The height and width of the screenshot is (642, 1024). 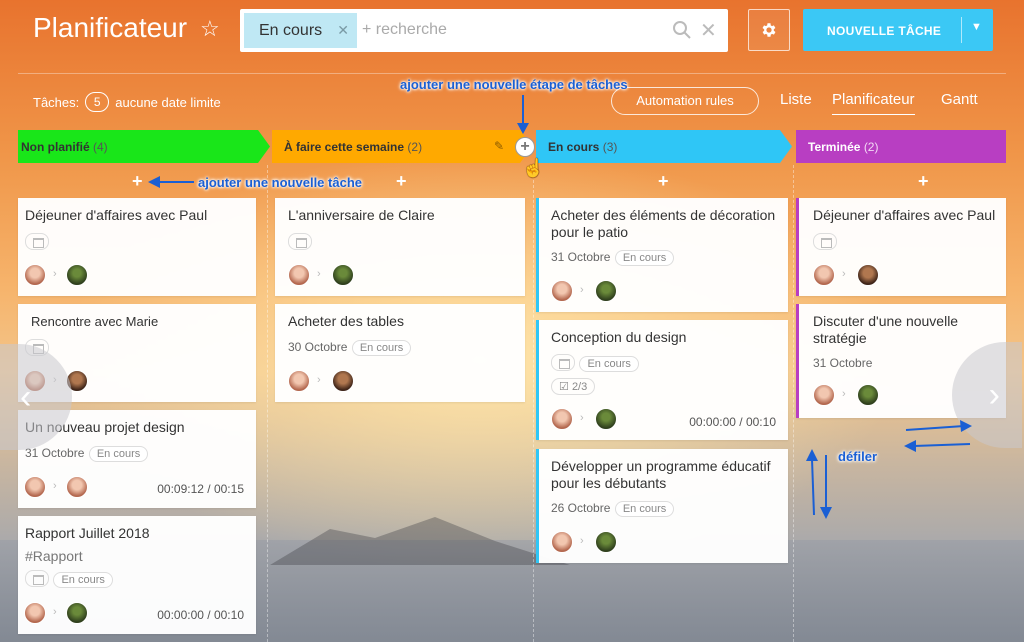 I want to click on automation-rules-button: Automation rules, so click(x=685, y=101).